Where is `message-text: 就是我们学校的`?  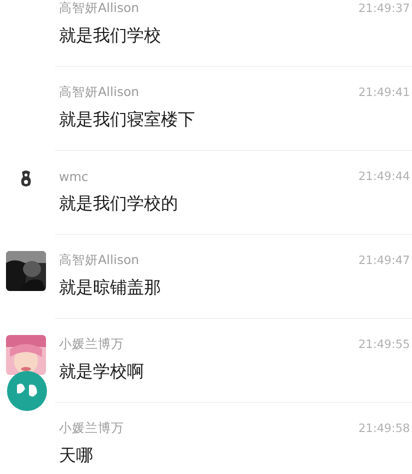
message-text: 就是我们学校的 is located at coordinates (119, 204).